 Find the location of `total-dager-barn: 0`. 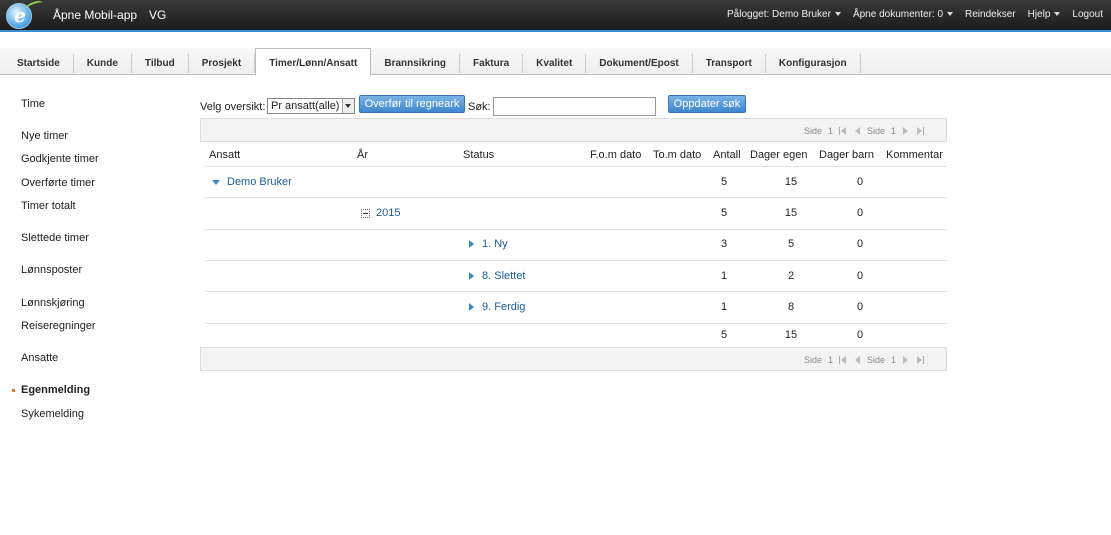

total-dager-barn: 0 is located at coordinates (860, 335).